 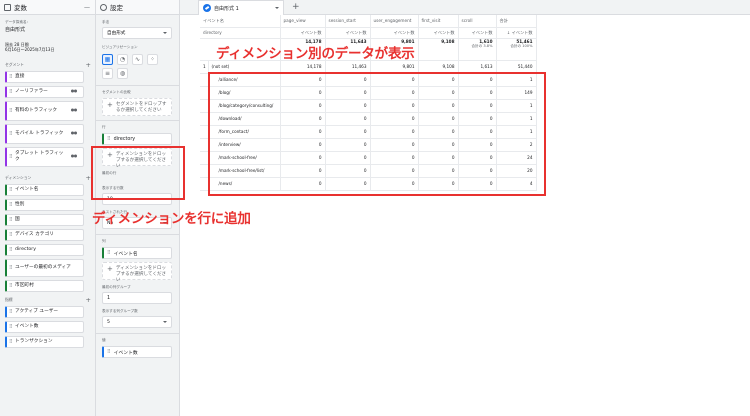 I want to click on segment-chip: ⠿ タブレット トラフィック, so click(x=44, y=157).